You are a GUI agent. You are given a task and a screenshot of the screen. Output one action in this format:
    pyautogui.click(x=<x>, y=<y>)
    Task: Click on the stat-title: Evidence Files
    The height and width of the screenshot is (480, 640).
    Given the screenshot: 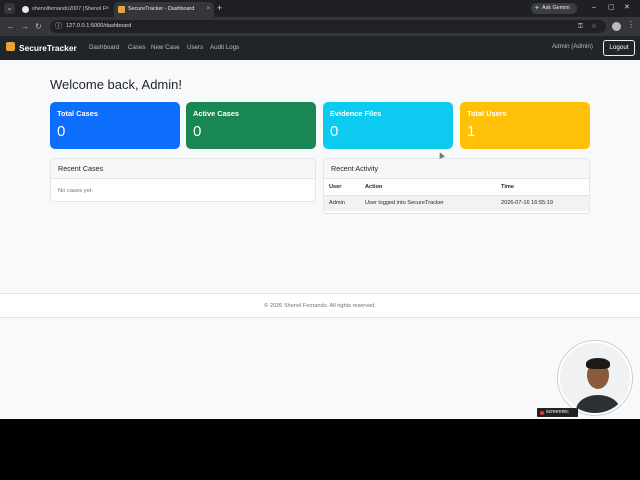 What is the action you would take?
    pyautogui.click(x=356, y=113)
    